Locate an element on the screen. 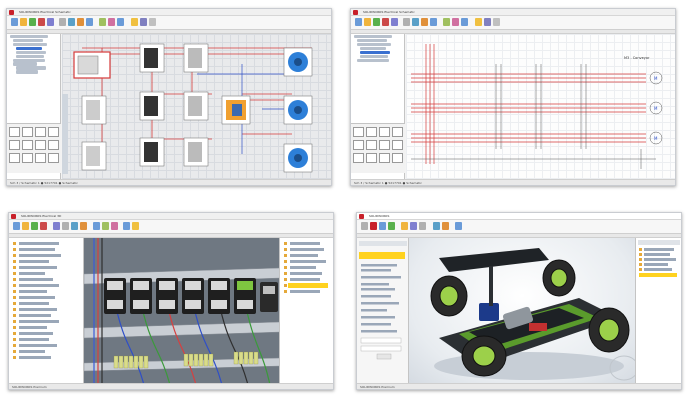 This screenshot has width=690, height=406. window-title-text: SOLIDWORKS Electrical 3D is located at coordinates (41, 216).